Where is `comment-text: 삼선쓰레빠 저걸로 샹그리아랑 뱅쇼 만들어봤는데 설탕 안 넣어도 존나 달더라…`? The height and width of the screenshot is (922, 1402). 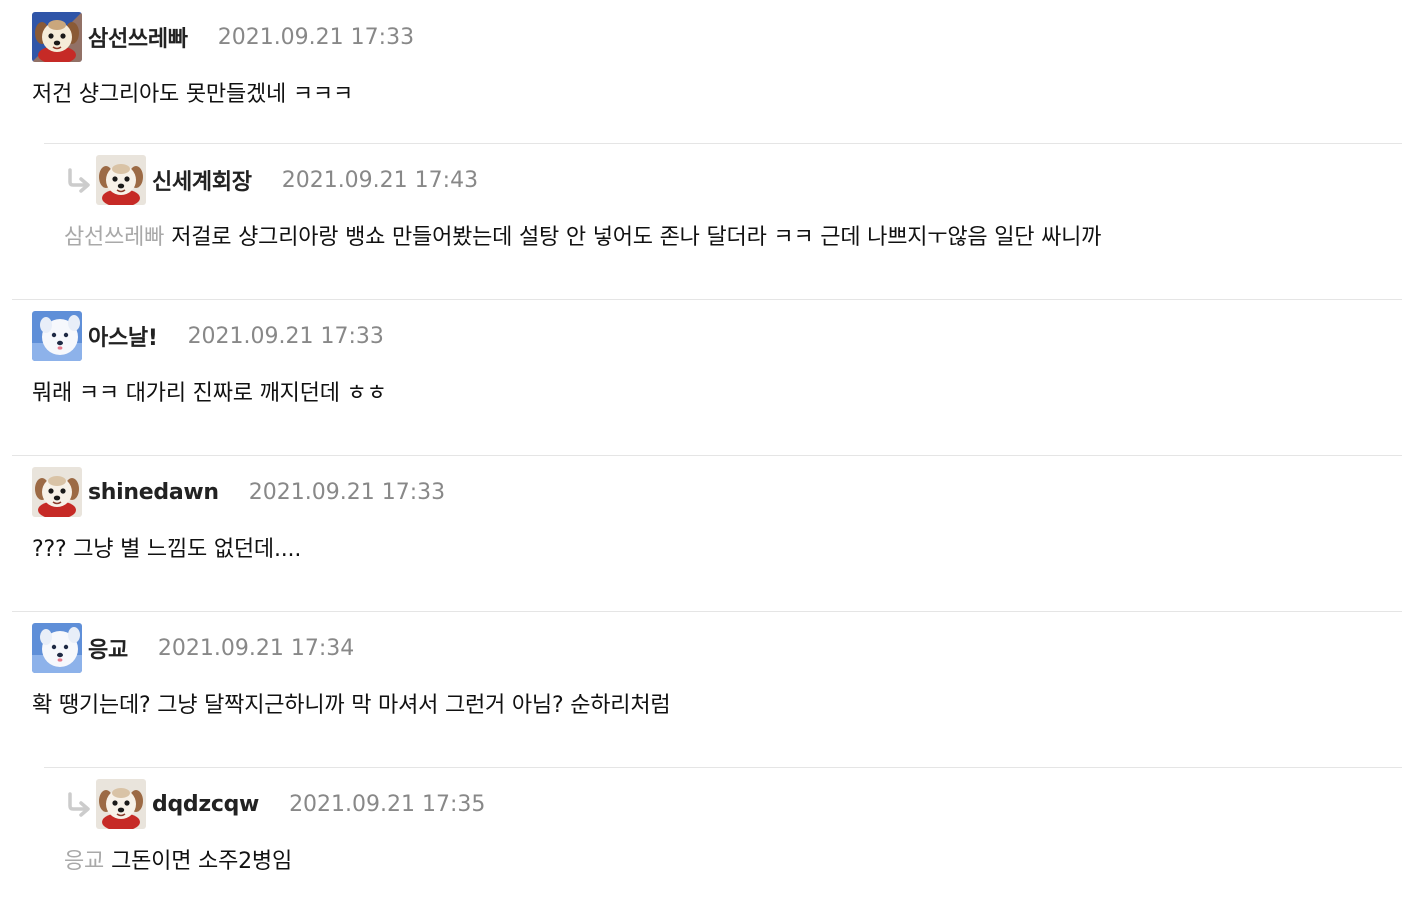 comment-text: 삼선쓰레빠 저걸로 샹그리아랑 뱅쇼 만들어봤는데 설탕 안 넣어도 존나 달더라… is located at coordinates (582, 238).